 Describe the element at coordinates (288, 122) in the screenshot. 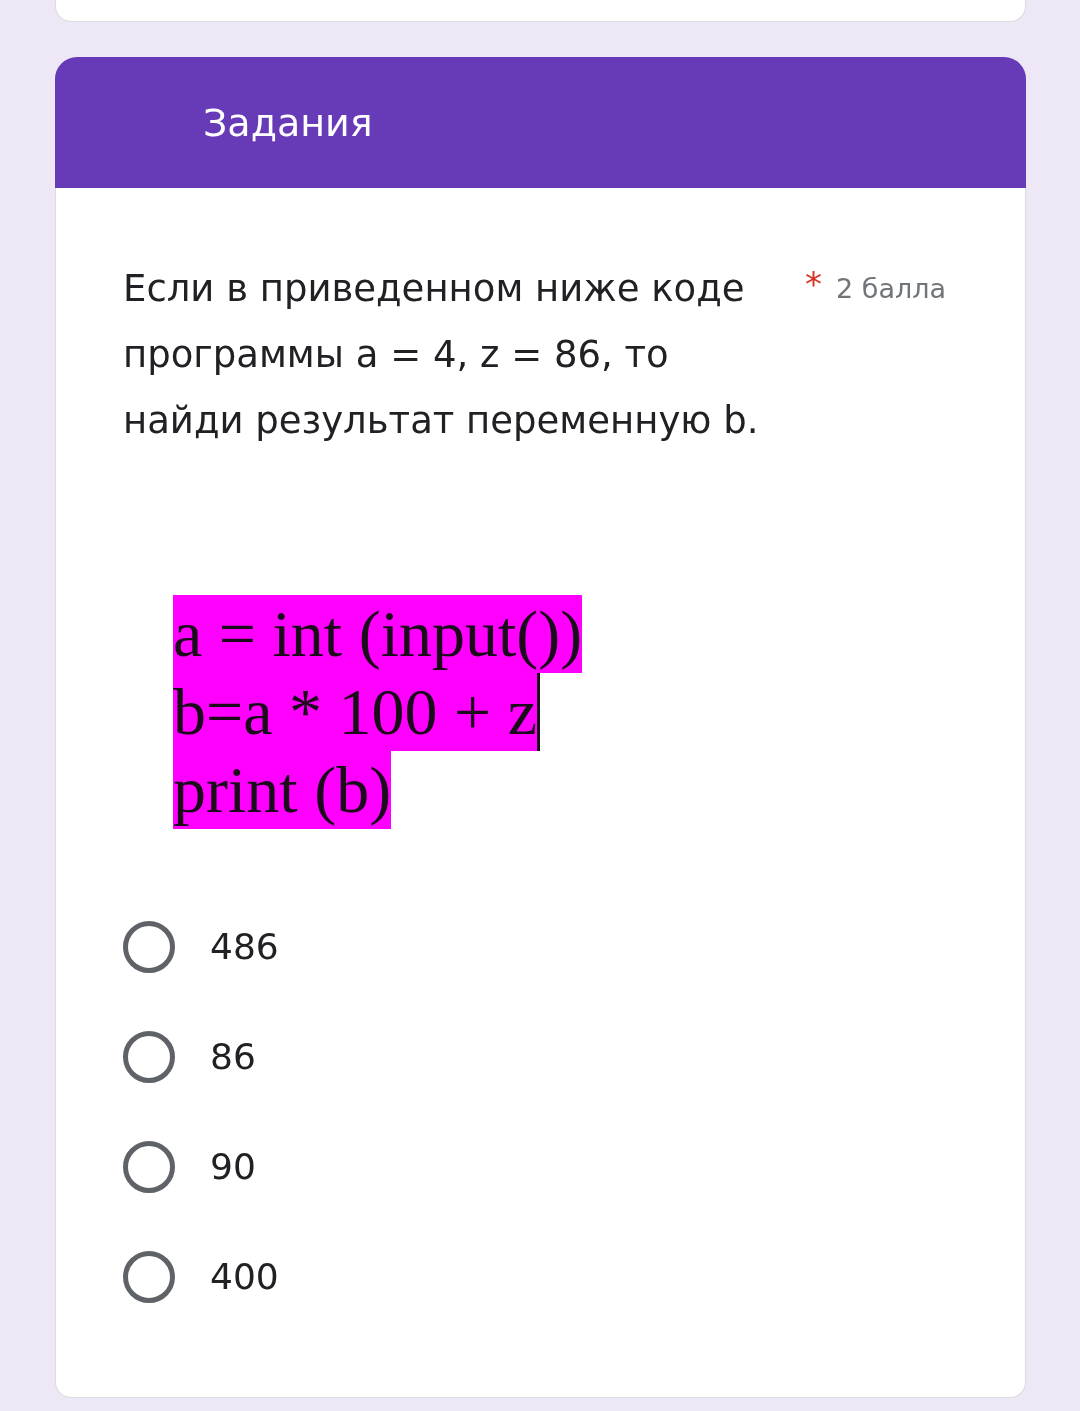

I see `section-title: Задания` at that location.